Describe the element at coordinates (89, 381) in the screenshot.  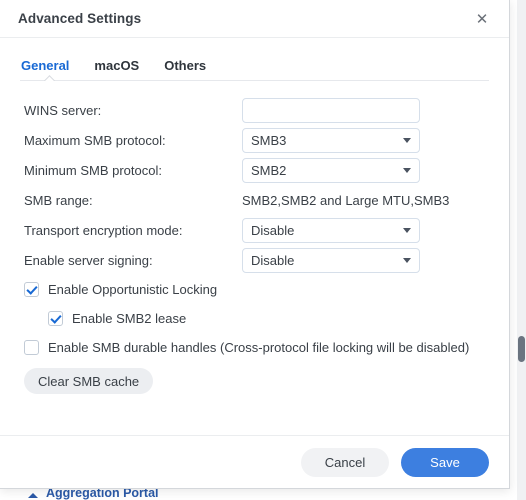
I see `clear-smb-cache-button: Clear SMB cache` at that location.